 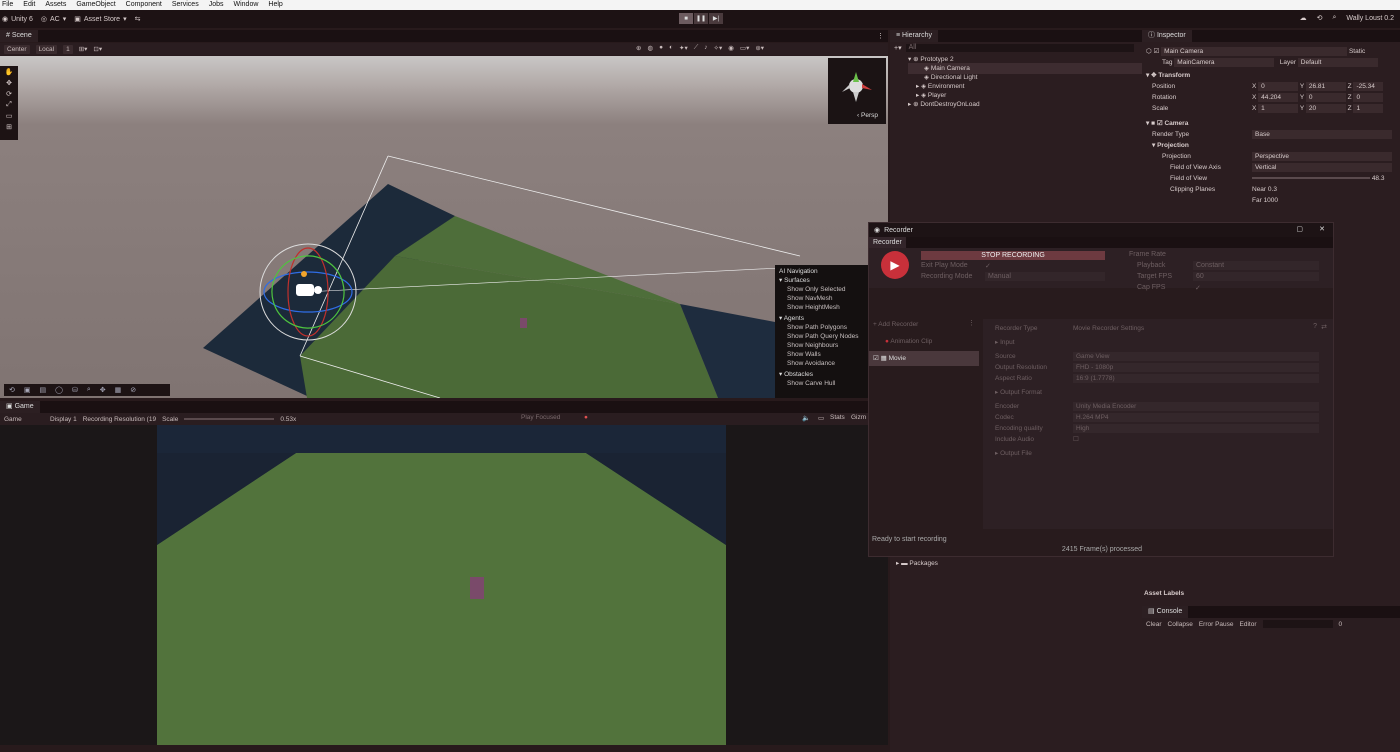 I want to click on movie-enabled-checkbox: ☑, so click(x=876, y=358).